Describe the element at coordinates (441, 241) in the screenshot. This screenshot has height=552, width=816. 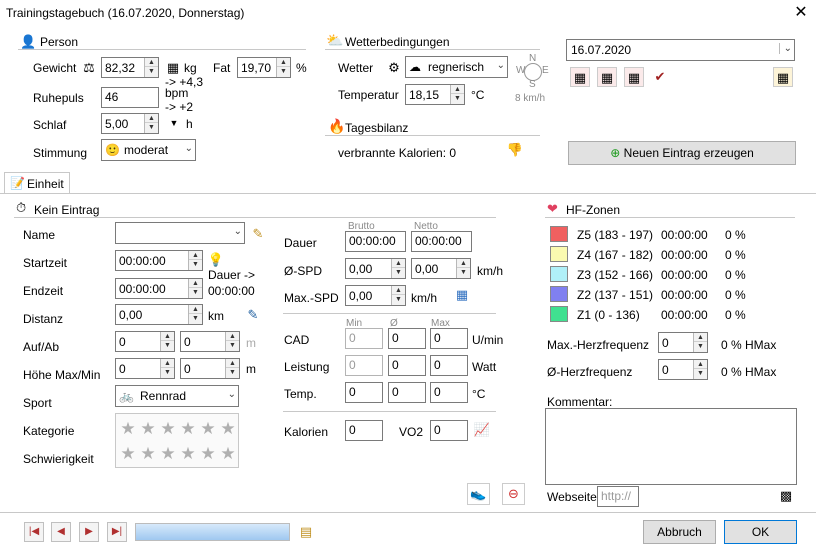
I see `dauer-netto-field: 00:00:00` at that location.